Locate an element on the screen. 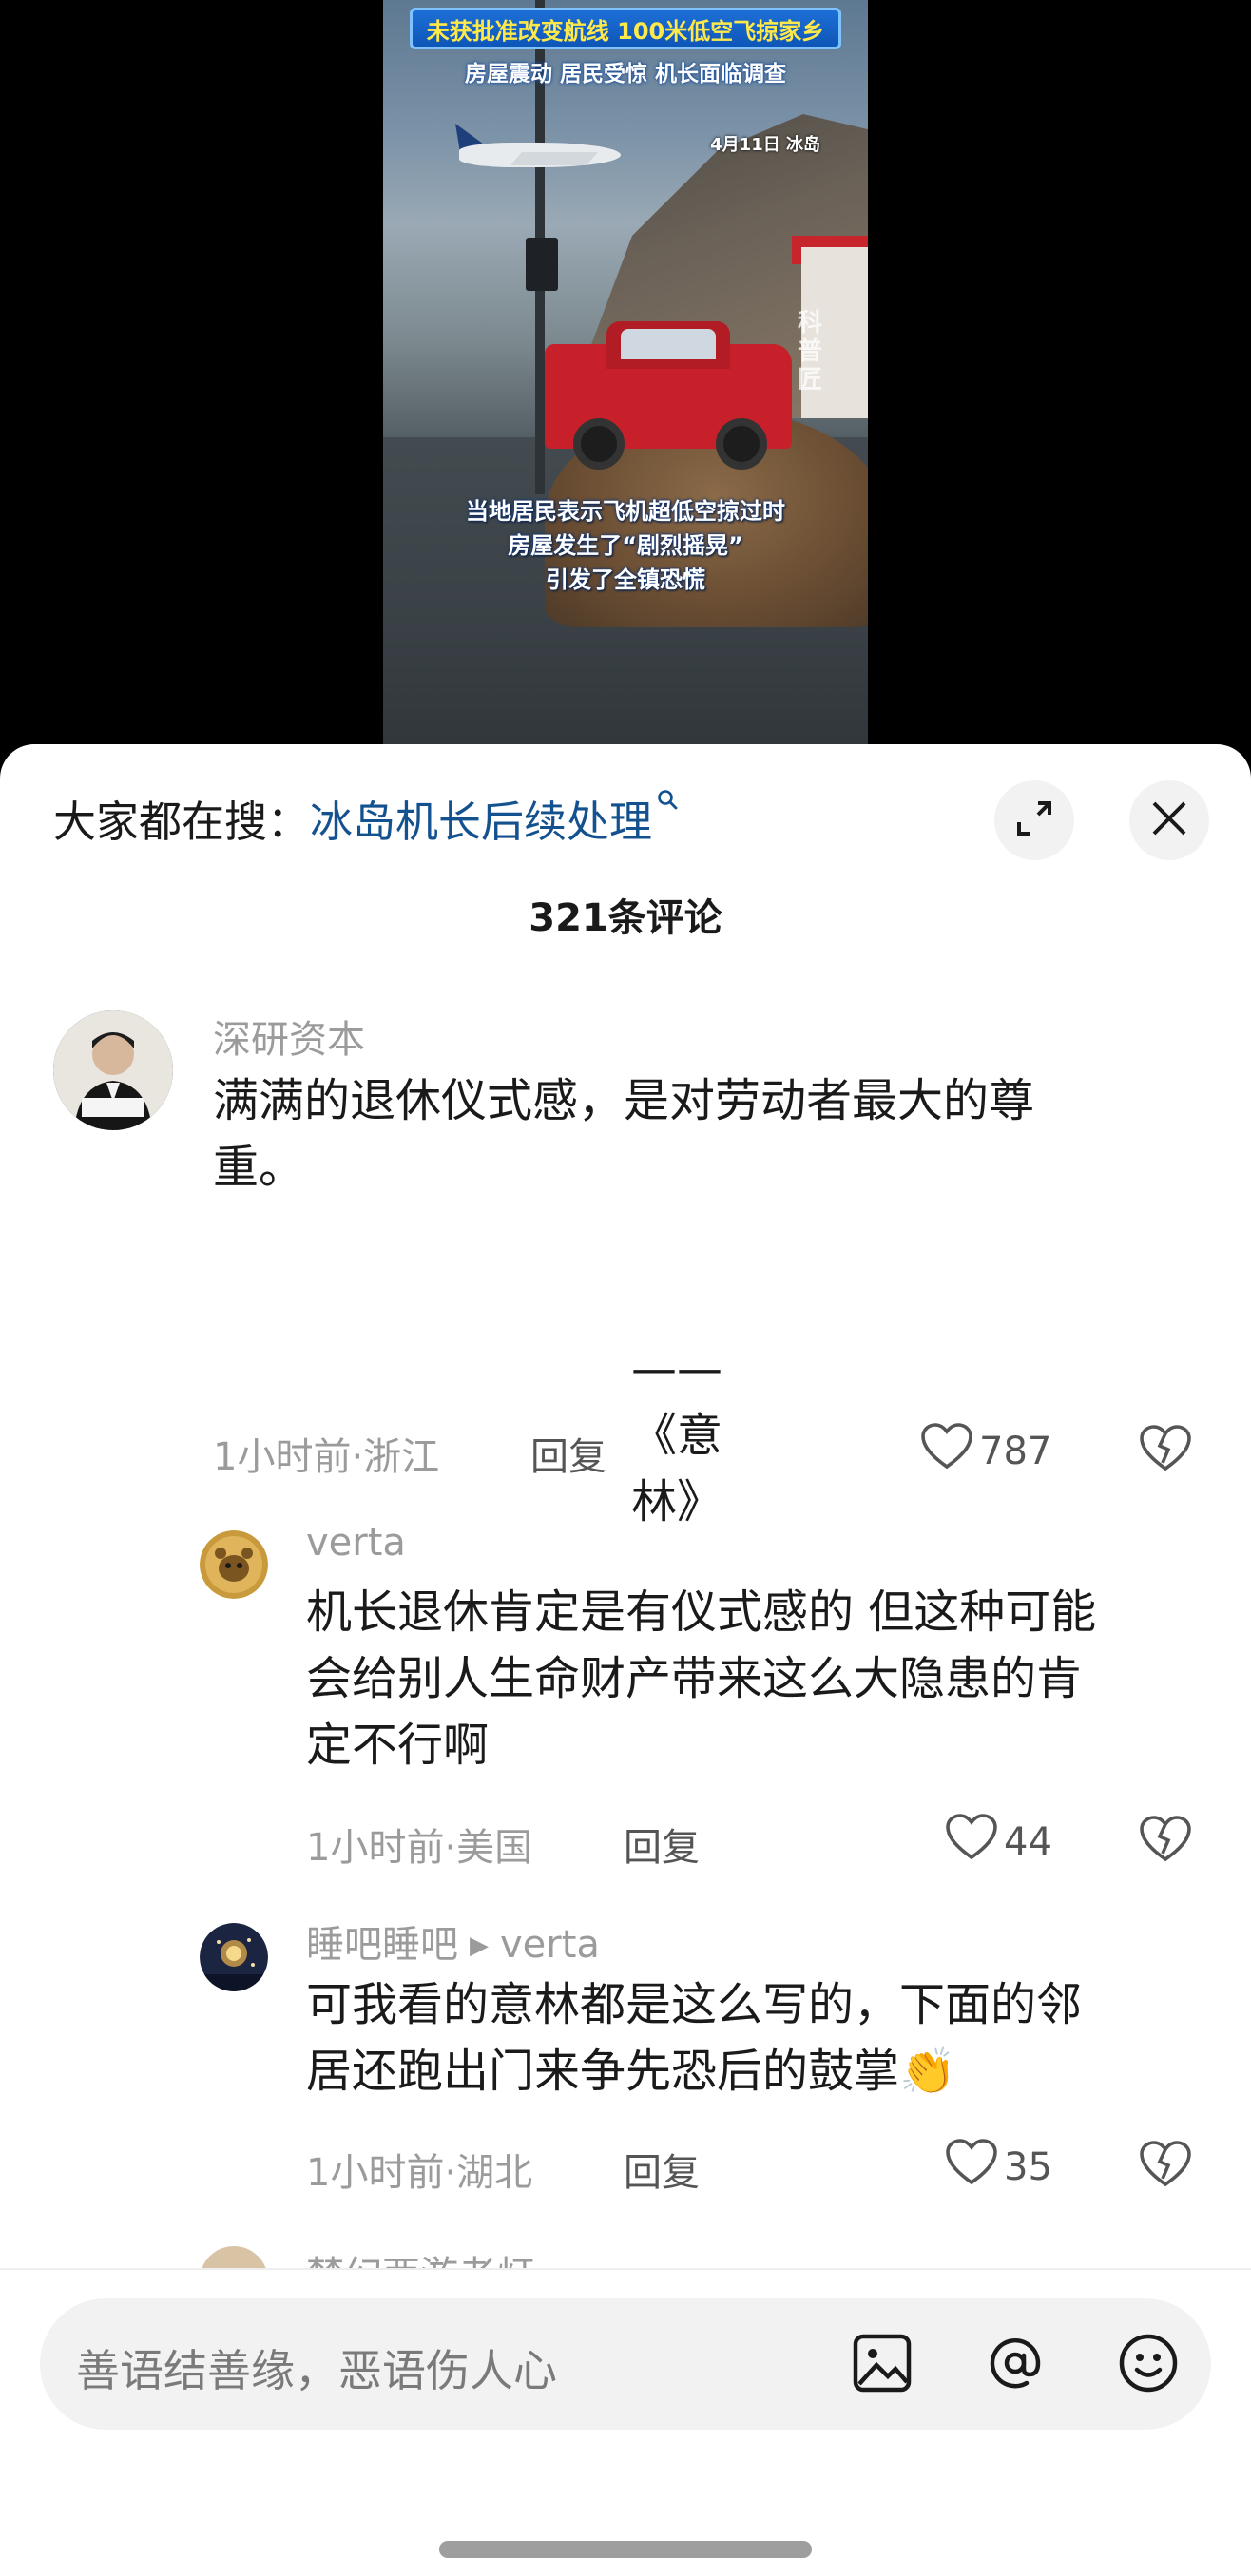 The height and width of the screenshot is (2576, 1251). video-headline: 未获批准改变航线 100米低空飞掠家乡 is located at coordinates (625, 31).